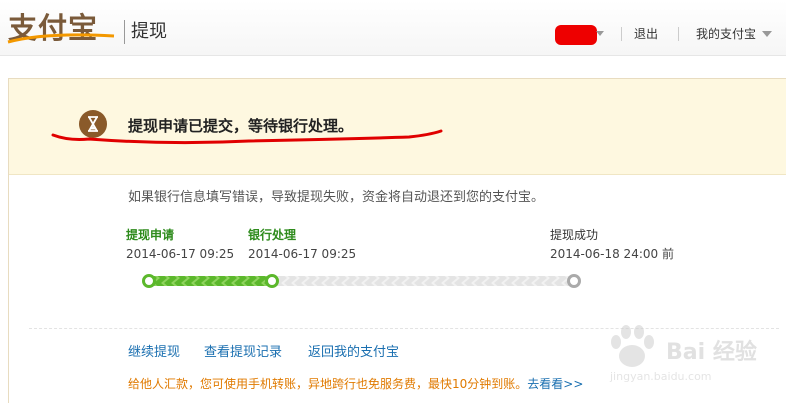  I want to click on progress-pending-segment, so click(423, 281).